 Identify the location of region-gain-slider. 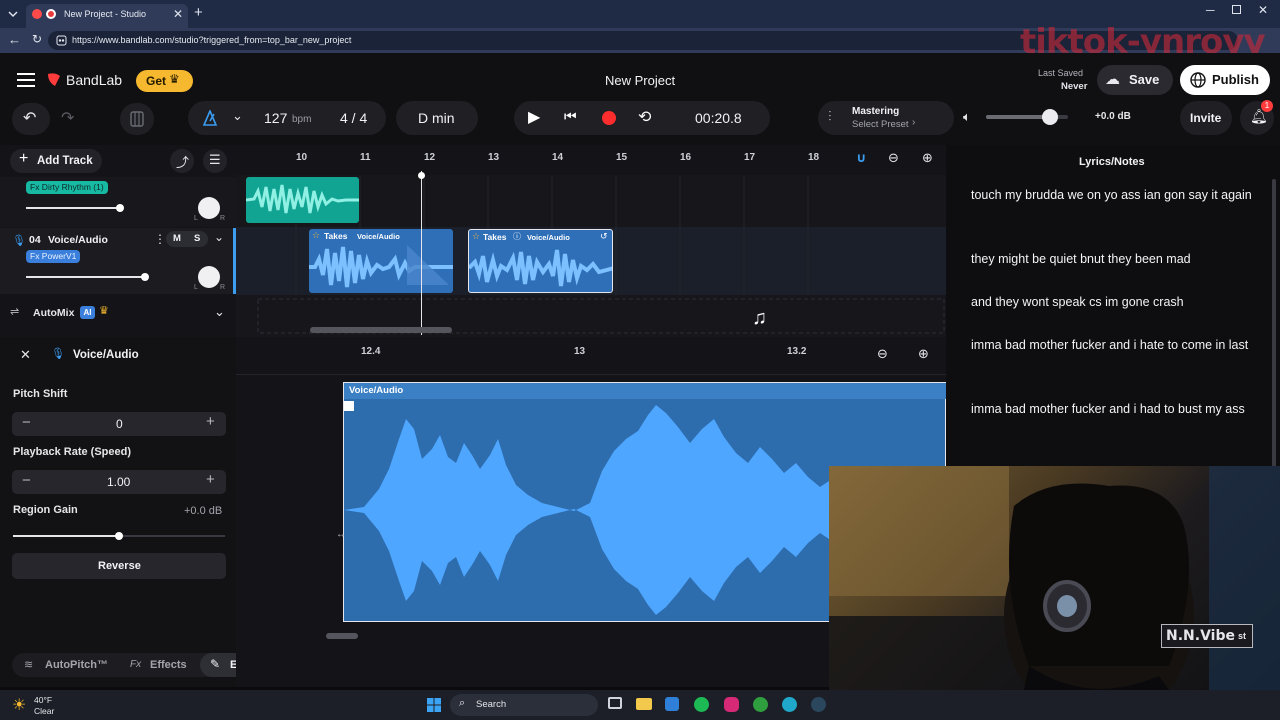
(119, 536).